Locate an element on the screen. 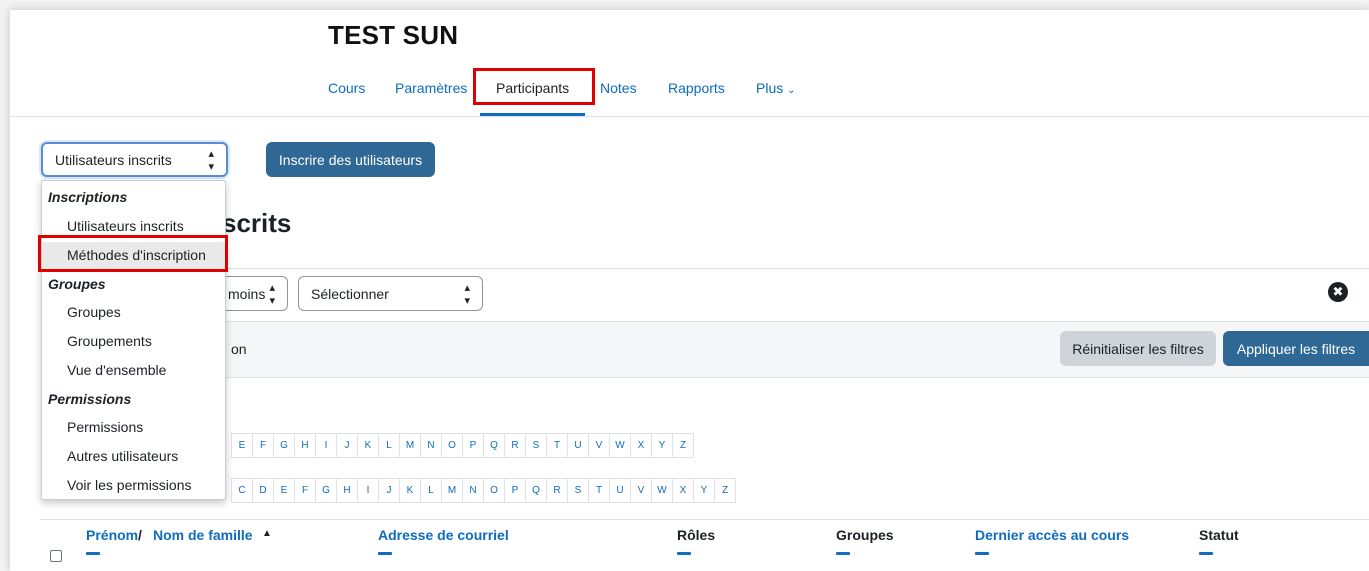  header-roles: Rôles is located at coordinates (696, 535).